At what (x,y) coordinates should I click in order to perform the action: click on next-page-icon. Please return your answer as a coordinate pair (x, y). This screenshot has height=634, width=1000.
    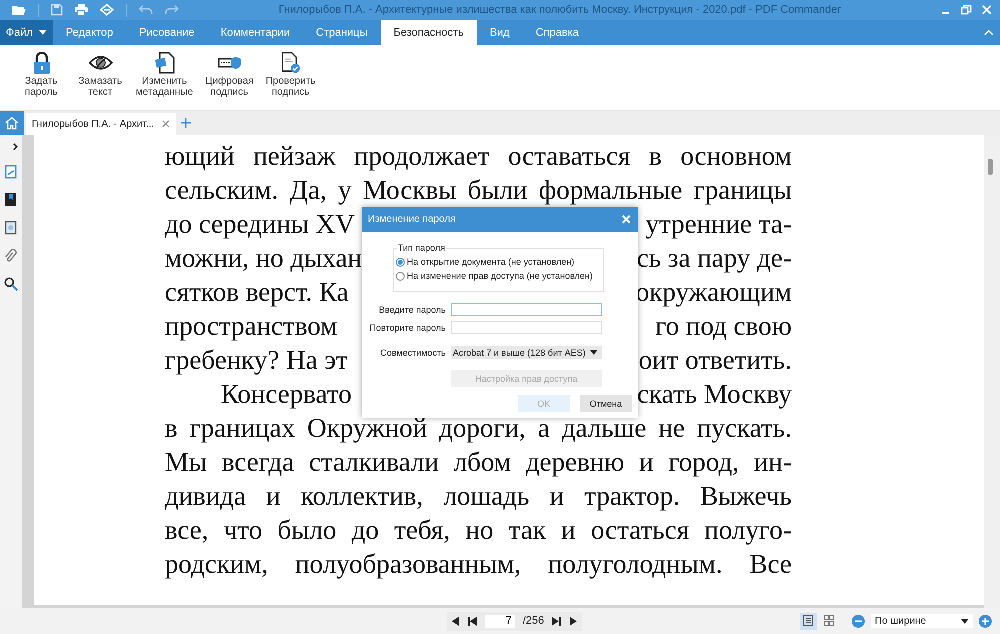
    Looking at the image, I should click on (573, 621).